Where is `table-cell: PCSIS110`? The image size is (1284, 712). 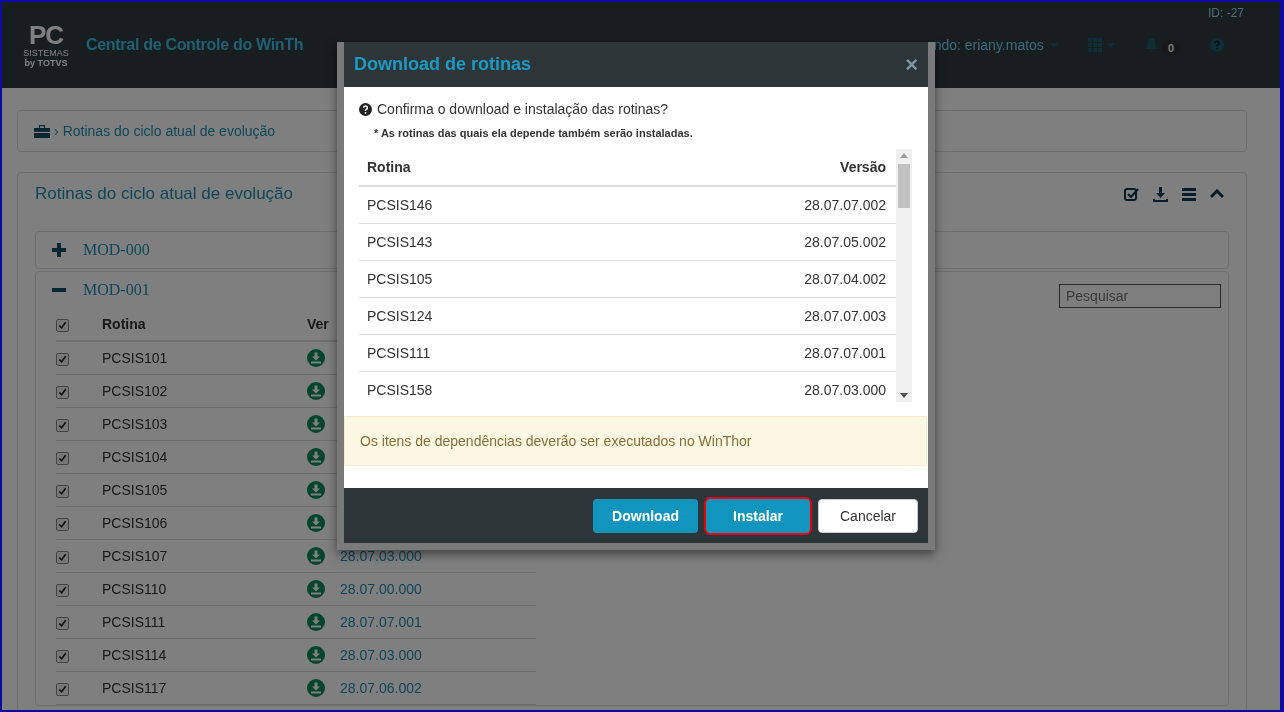
table-cell: PCSIS110 is located at coordinates (204, 589).